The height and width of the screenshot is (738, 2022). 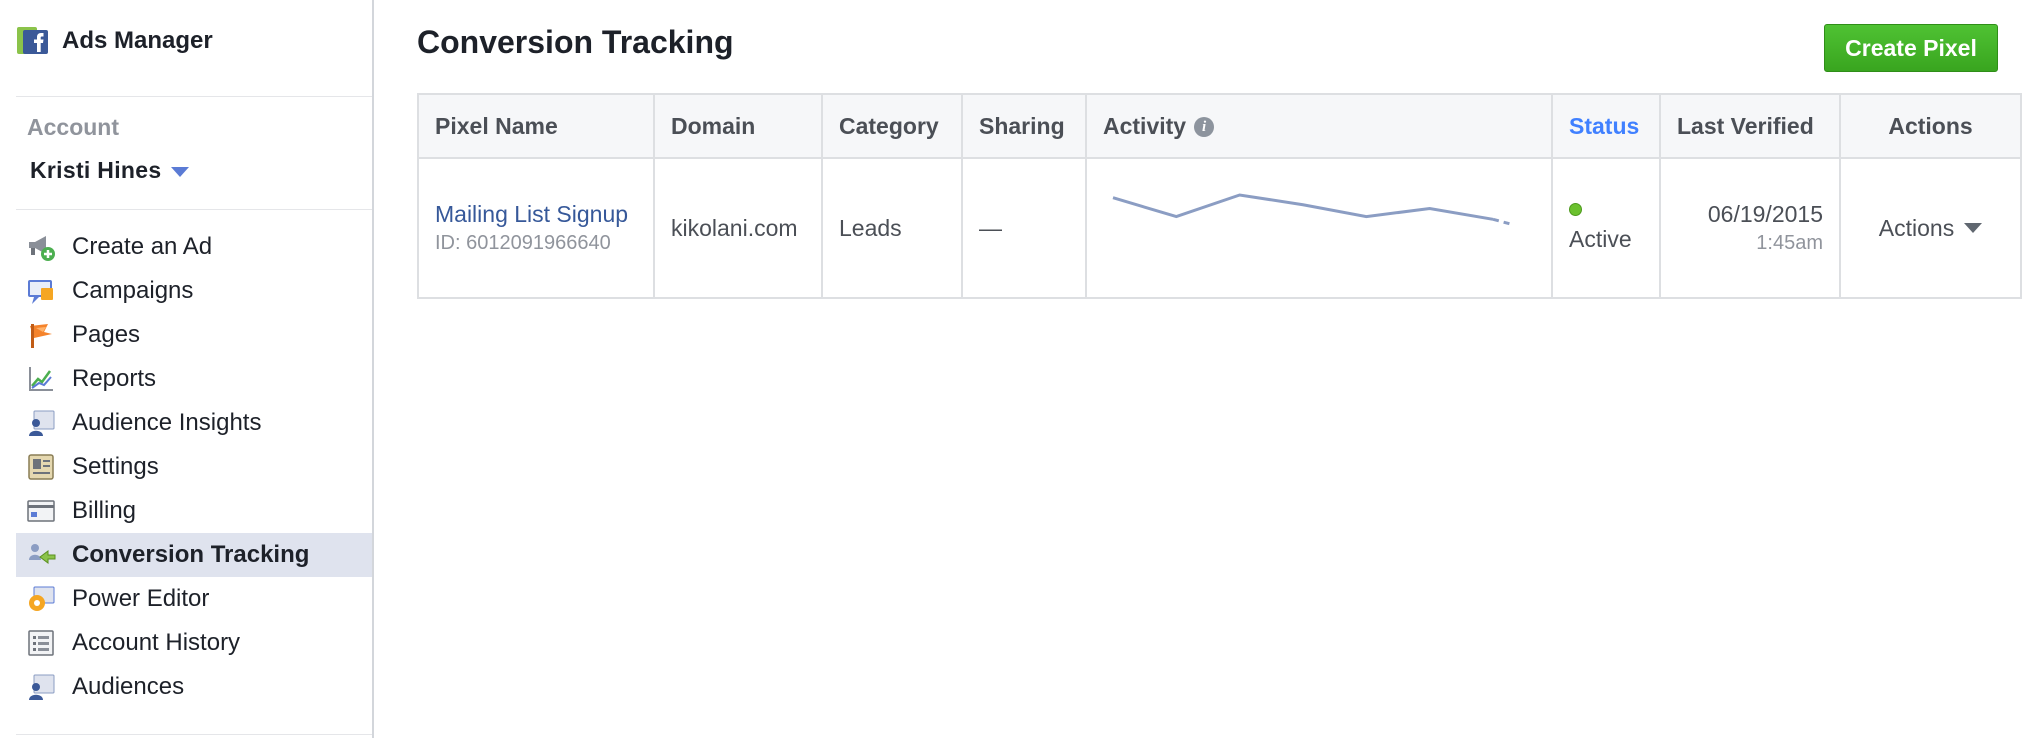 I want to click on cell-activity, so click(x=1319, y=228).